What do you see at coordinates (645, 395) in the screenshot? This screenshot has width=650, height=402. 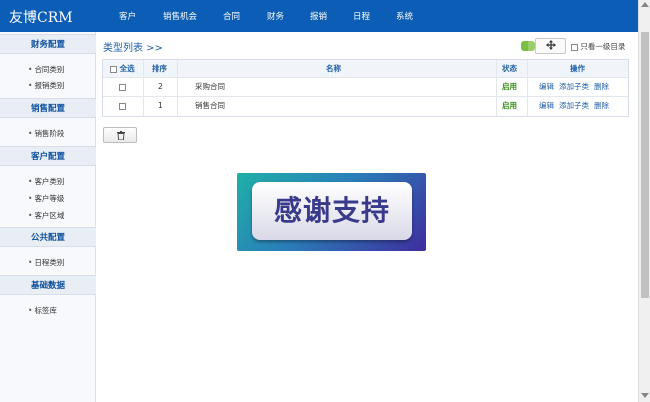 I see `scroll-down-arrow-icon` at bounding box center [645, 395].